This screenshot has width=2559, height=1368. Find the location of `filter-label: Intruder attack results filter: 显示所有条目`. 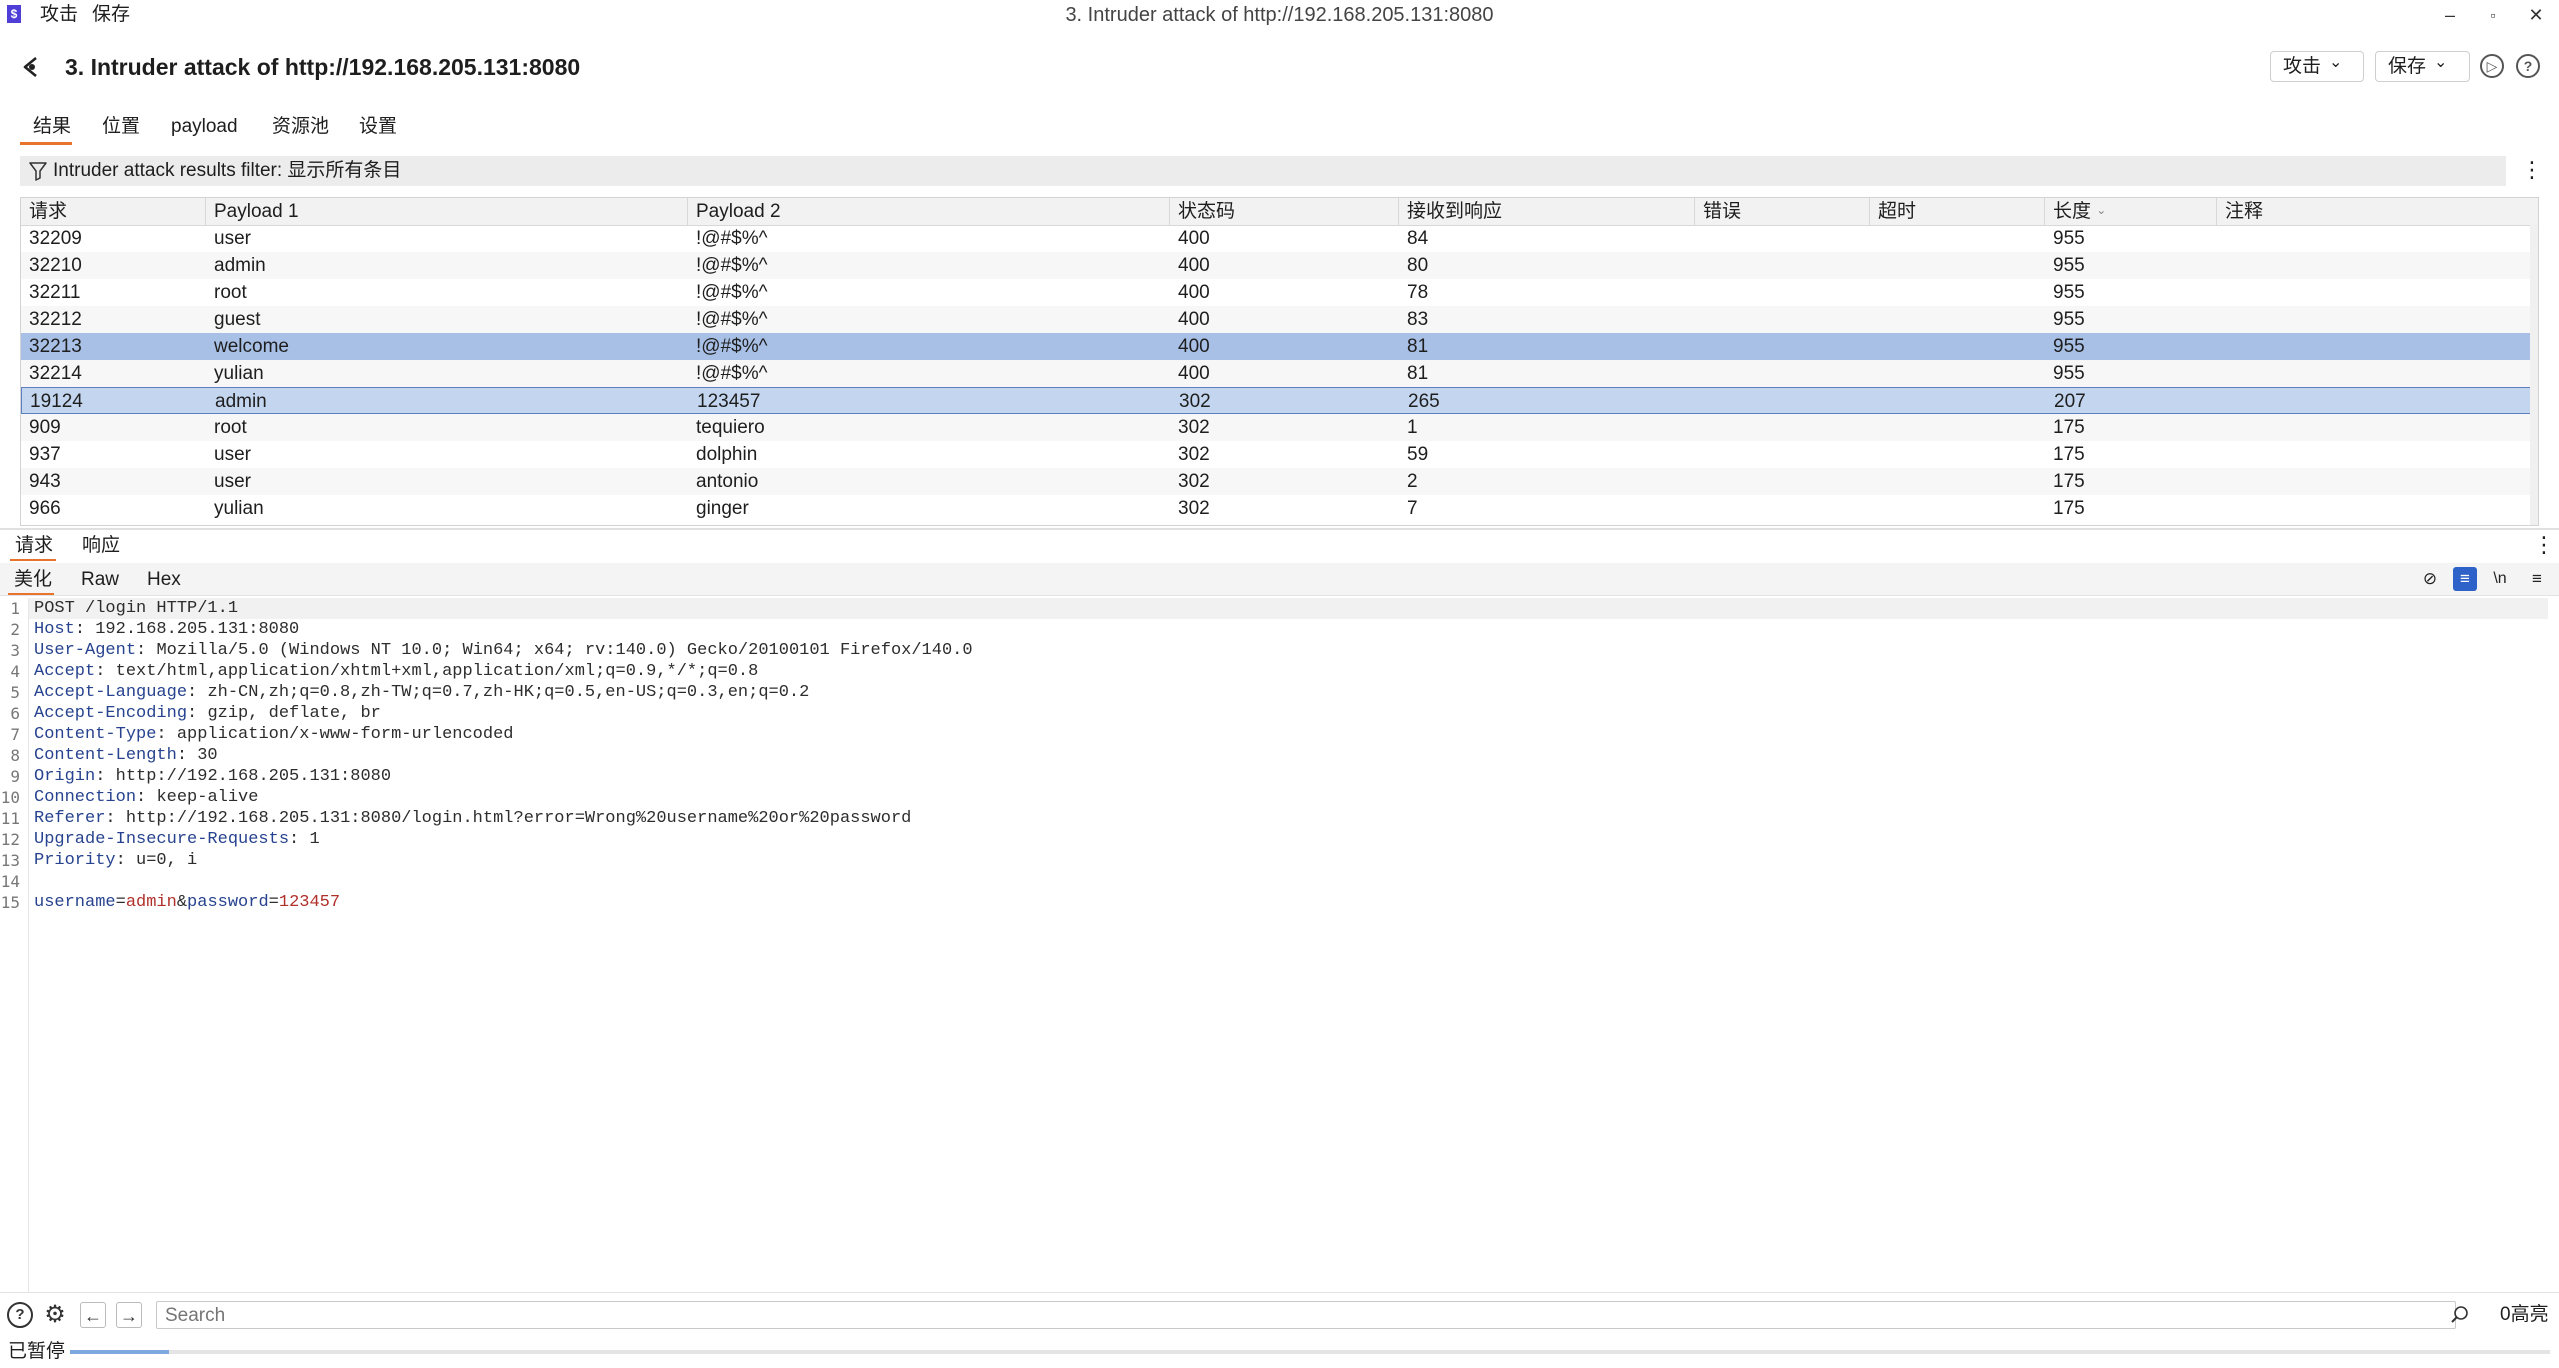

filter-label: Intruder attack results filter: 显示所有条目 is located at coordinates (227, 171).